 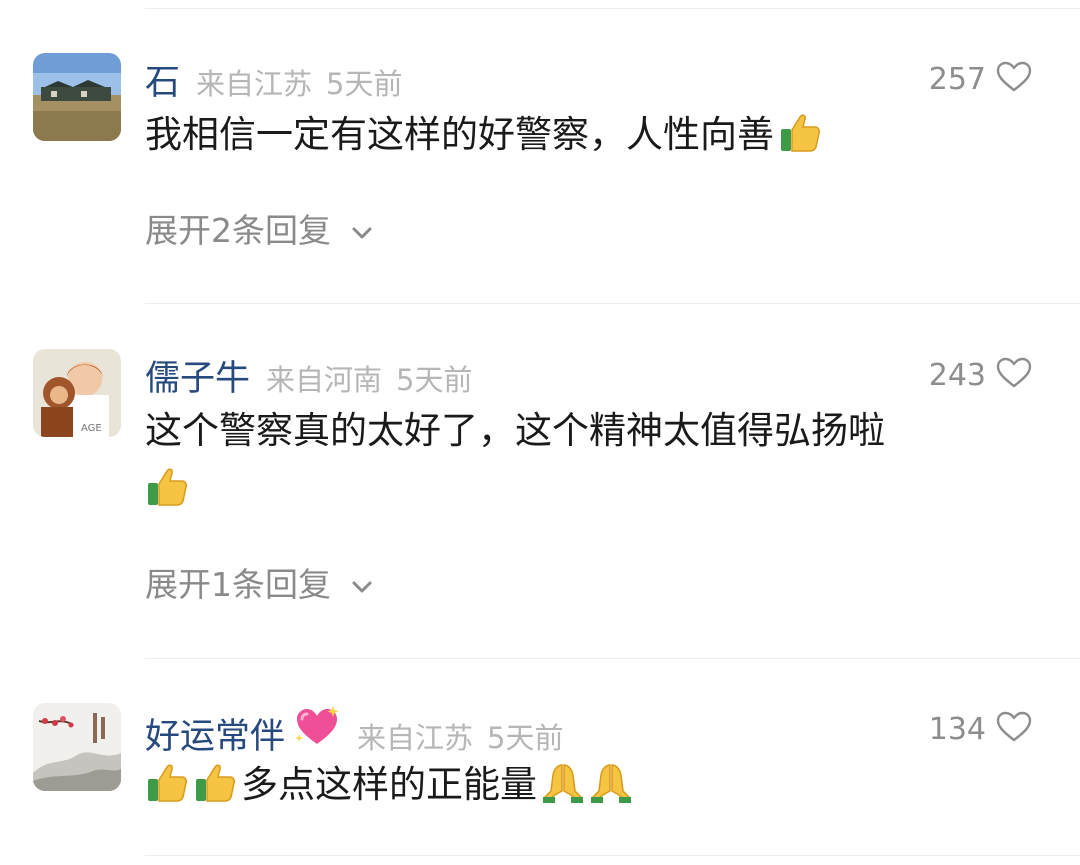 I want to click on comment-text: 多点这样的正能量, so click(x=585, y=789).